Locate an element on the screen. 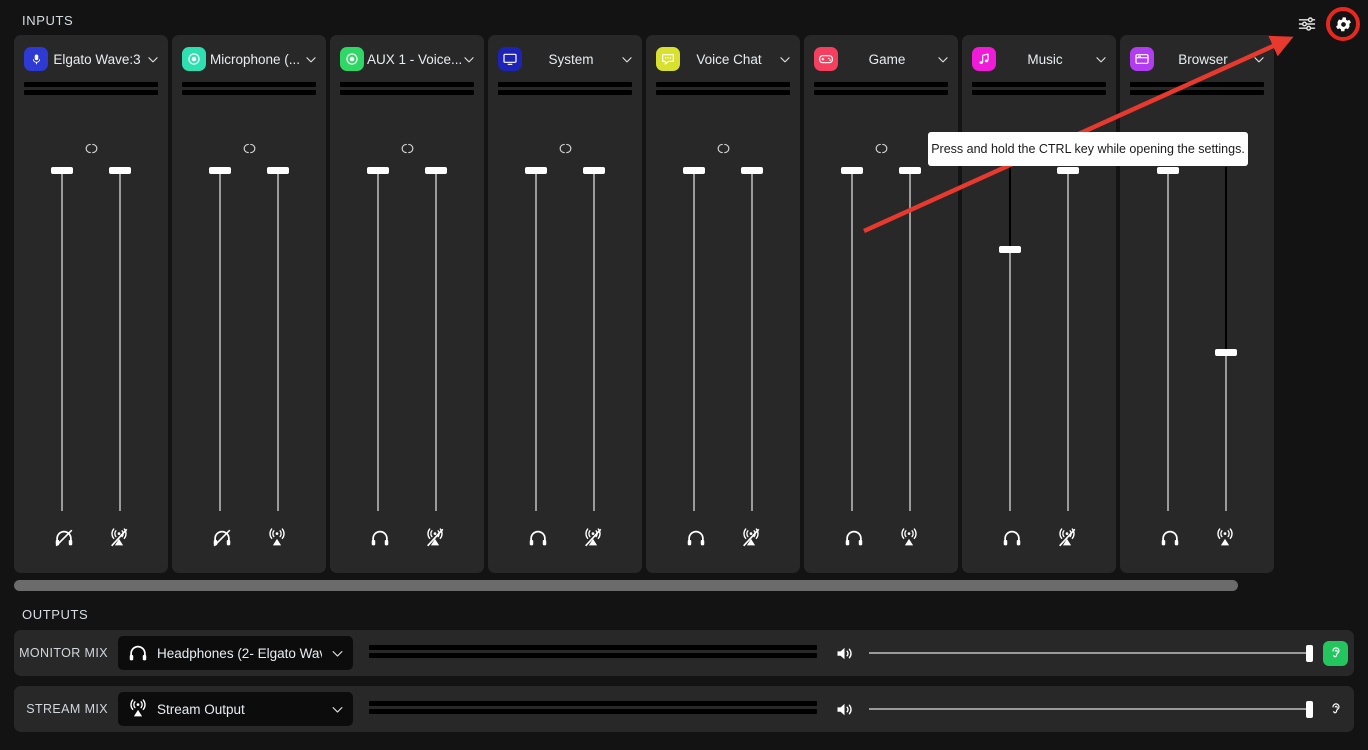 The width and height of the screenshot is (1368, 750). monitor-fader-rail is located at coordinates (1168, 339).